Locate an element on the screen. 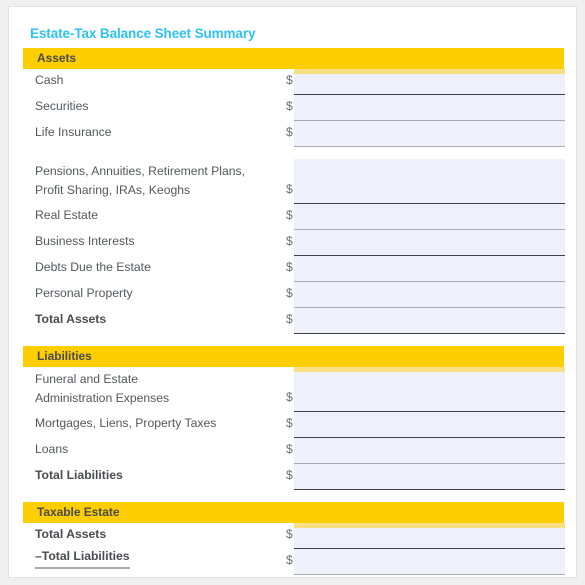 The image size is (585, 585). table-row-debts-due-estate: Debts Due the Estate $ is located at coordinates (294, 269).